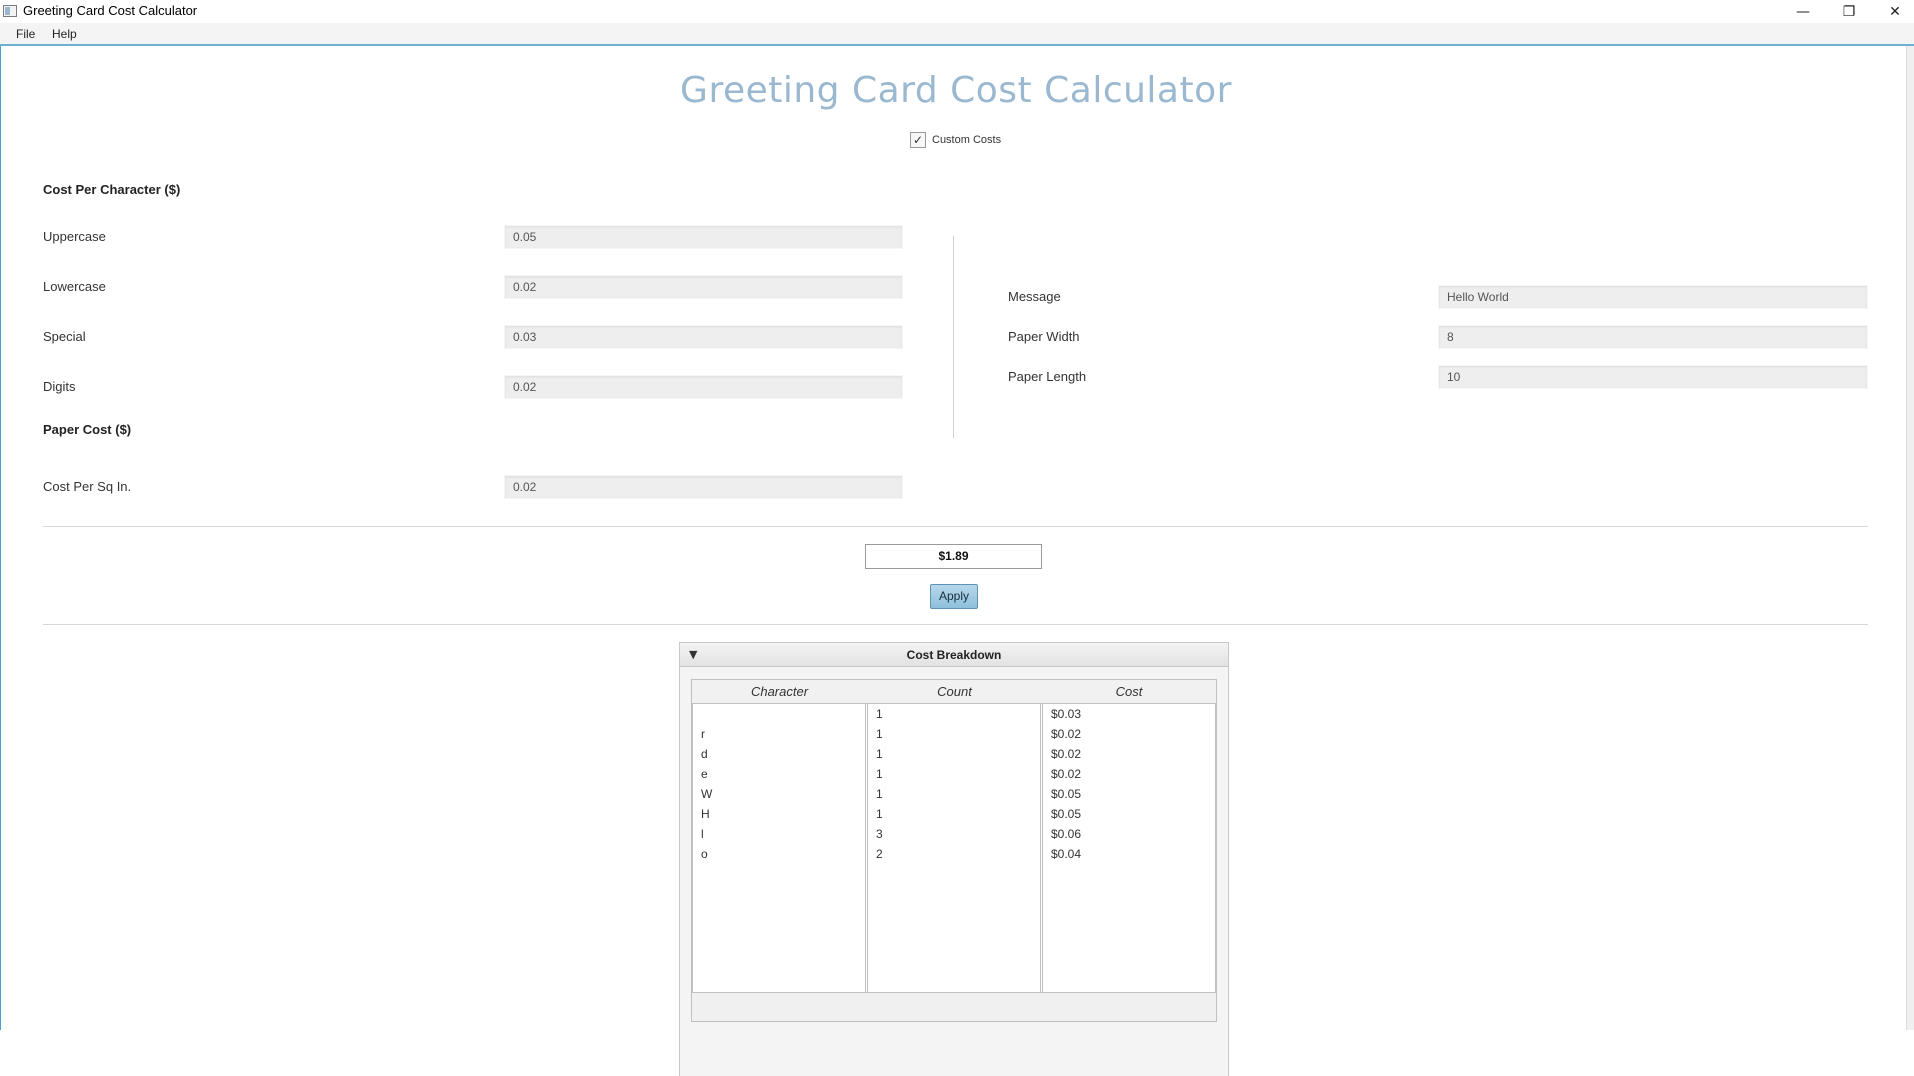 The image size is (1914, 1076). I want to click on column-header-count: Count, so click(954, 692).